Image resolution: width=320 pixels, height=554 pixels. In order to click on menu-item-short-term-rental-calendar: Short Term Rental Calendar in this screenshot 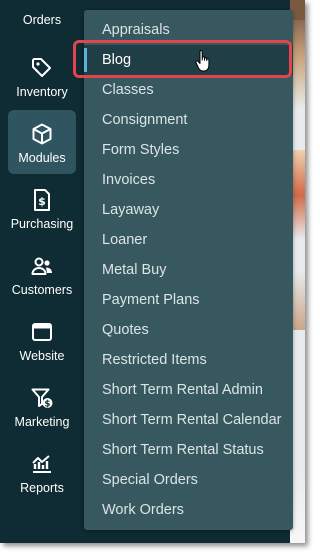, I will do `click(188, 420)`.